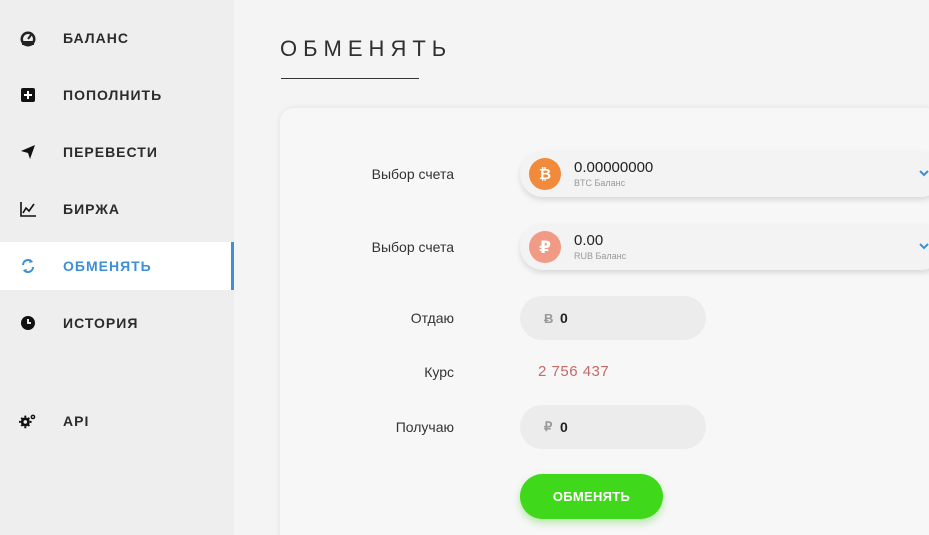 This screenshot has width=929, height=535. Describe the element at coordinates (28, 421) in the screenshot. I see `gears-icon` at that location.